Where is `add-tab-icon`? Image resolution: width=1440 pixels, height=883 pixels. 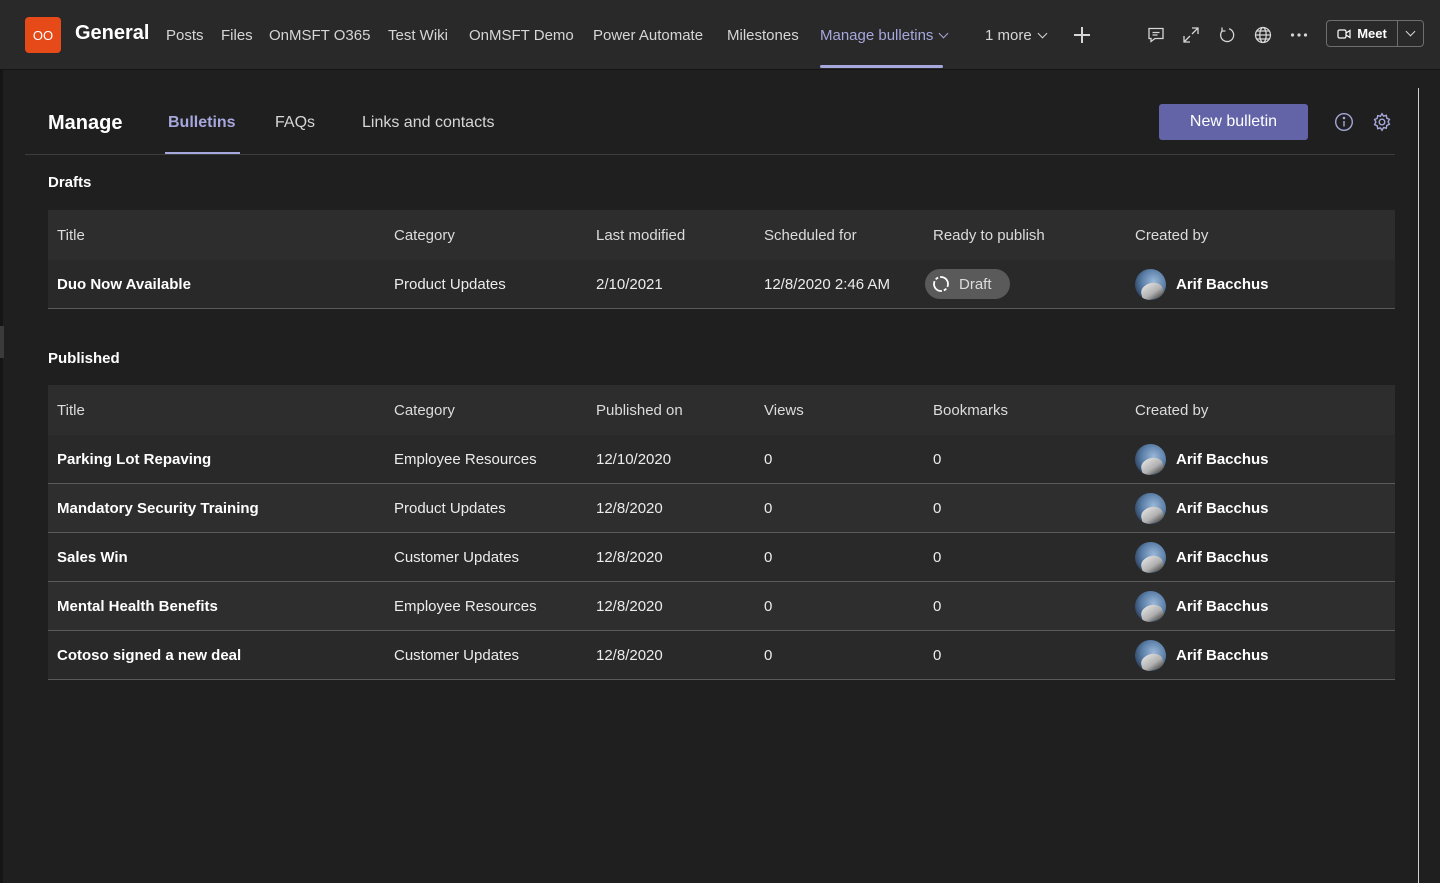 add-tab-icon is located at coordinates (1082, 35).